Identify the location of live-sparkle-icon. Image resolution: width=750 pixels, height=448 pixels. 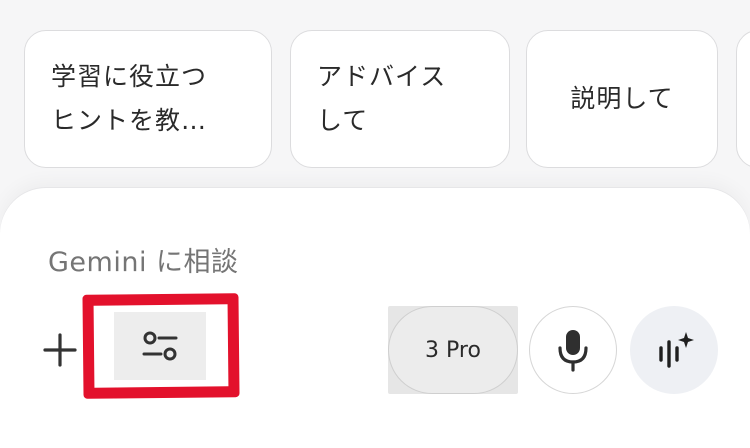
(676, 350).